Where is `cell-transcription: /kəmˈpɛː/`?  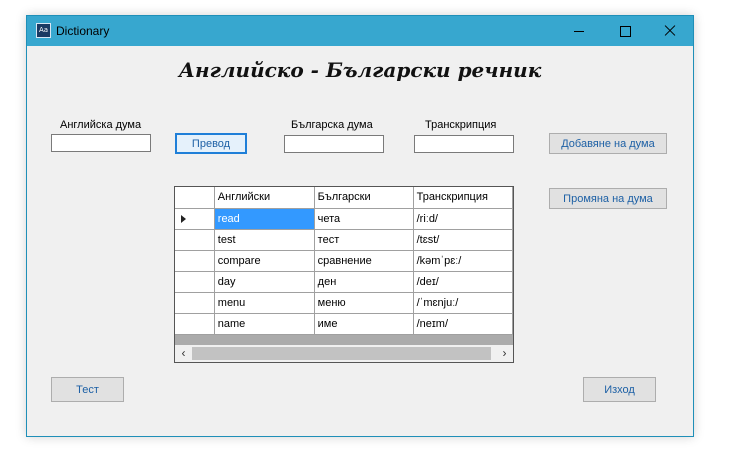
cell-transcription: /kəmˈpɛː/ is located at coordinates (463, 261).